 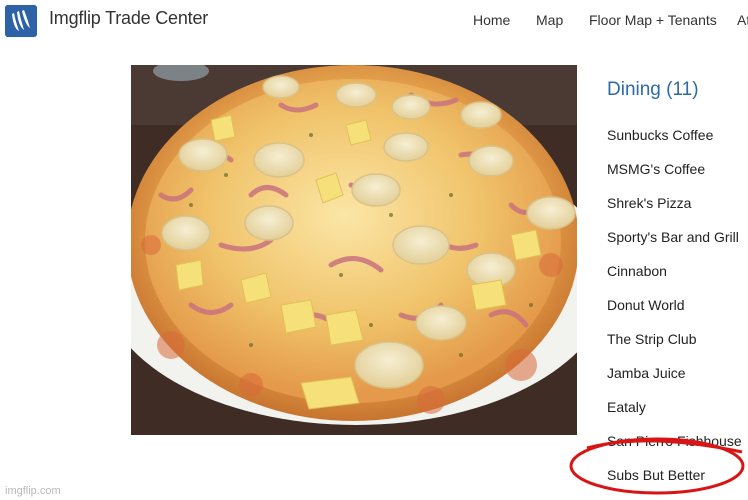 What do you see at coordinates (674, 244) in the screenshot?
I see `list-item: Sporty's Bar and Grill` at bounding box center [674, 244].